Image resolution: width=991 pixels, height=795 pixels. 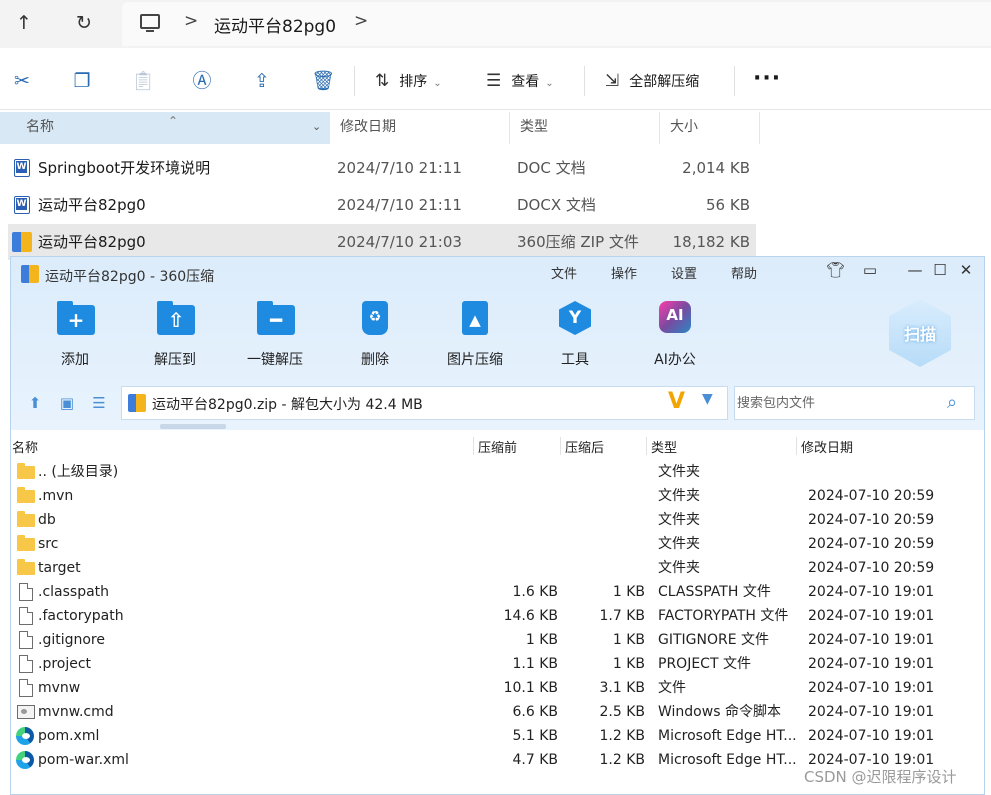 What do you see at coordinates (316, 127) in the screenshot?
I see `chevron-down-icon: ⌄` at bounding box center [316, 127].